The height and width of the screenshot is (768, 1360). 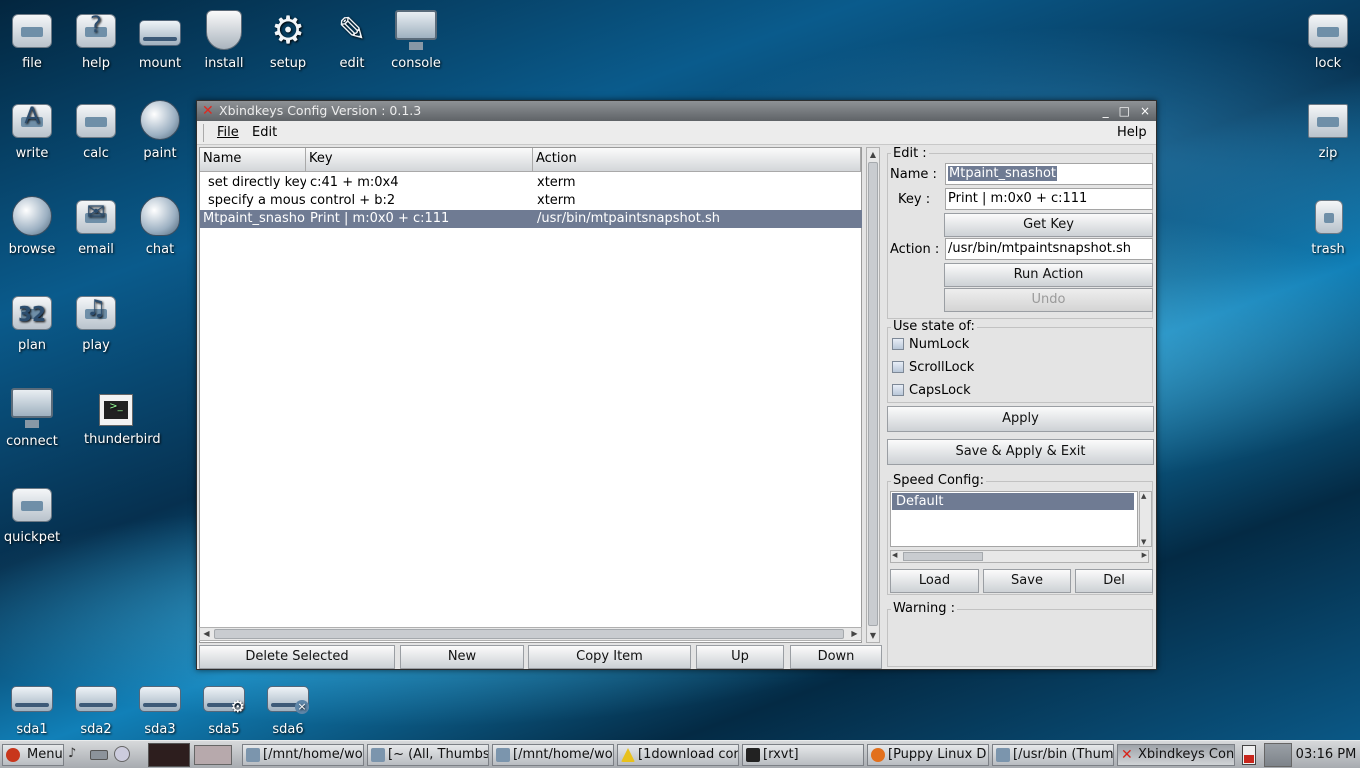 I want to click on table-vertical-scrollbar: ▲ ▼, so click(x=873, y=395).